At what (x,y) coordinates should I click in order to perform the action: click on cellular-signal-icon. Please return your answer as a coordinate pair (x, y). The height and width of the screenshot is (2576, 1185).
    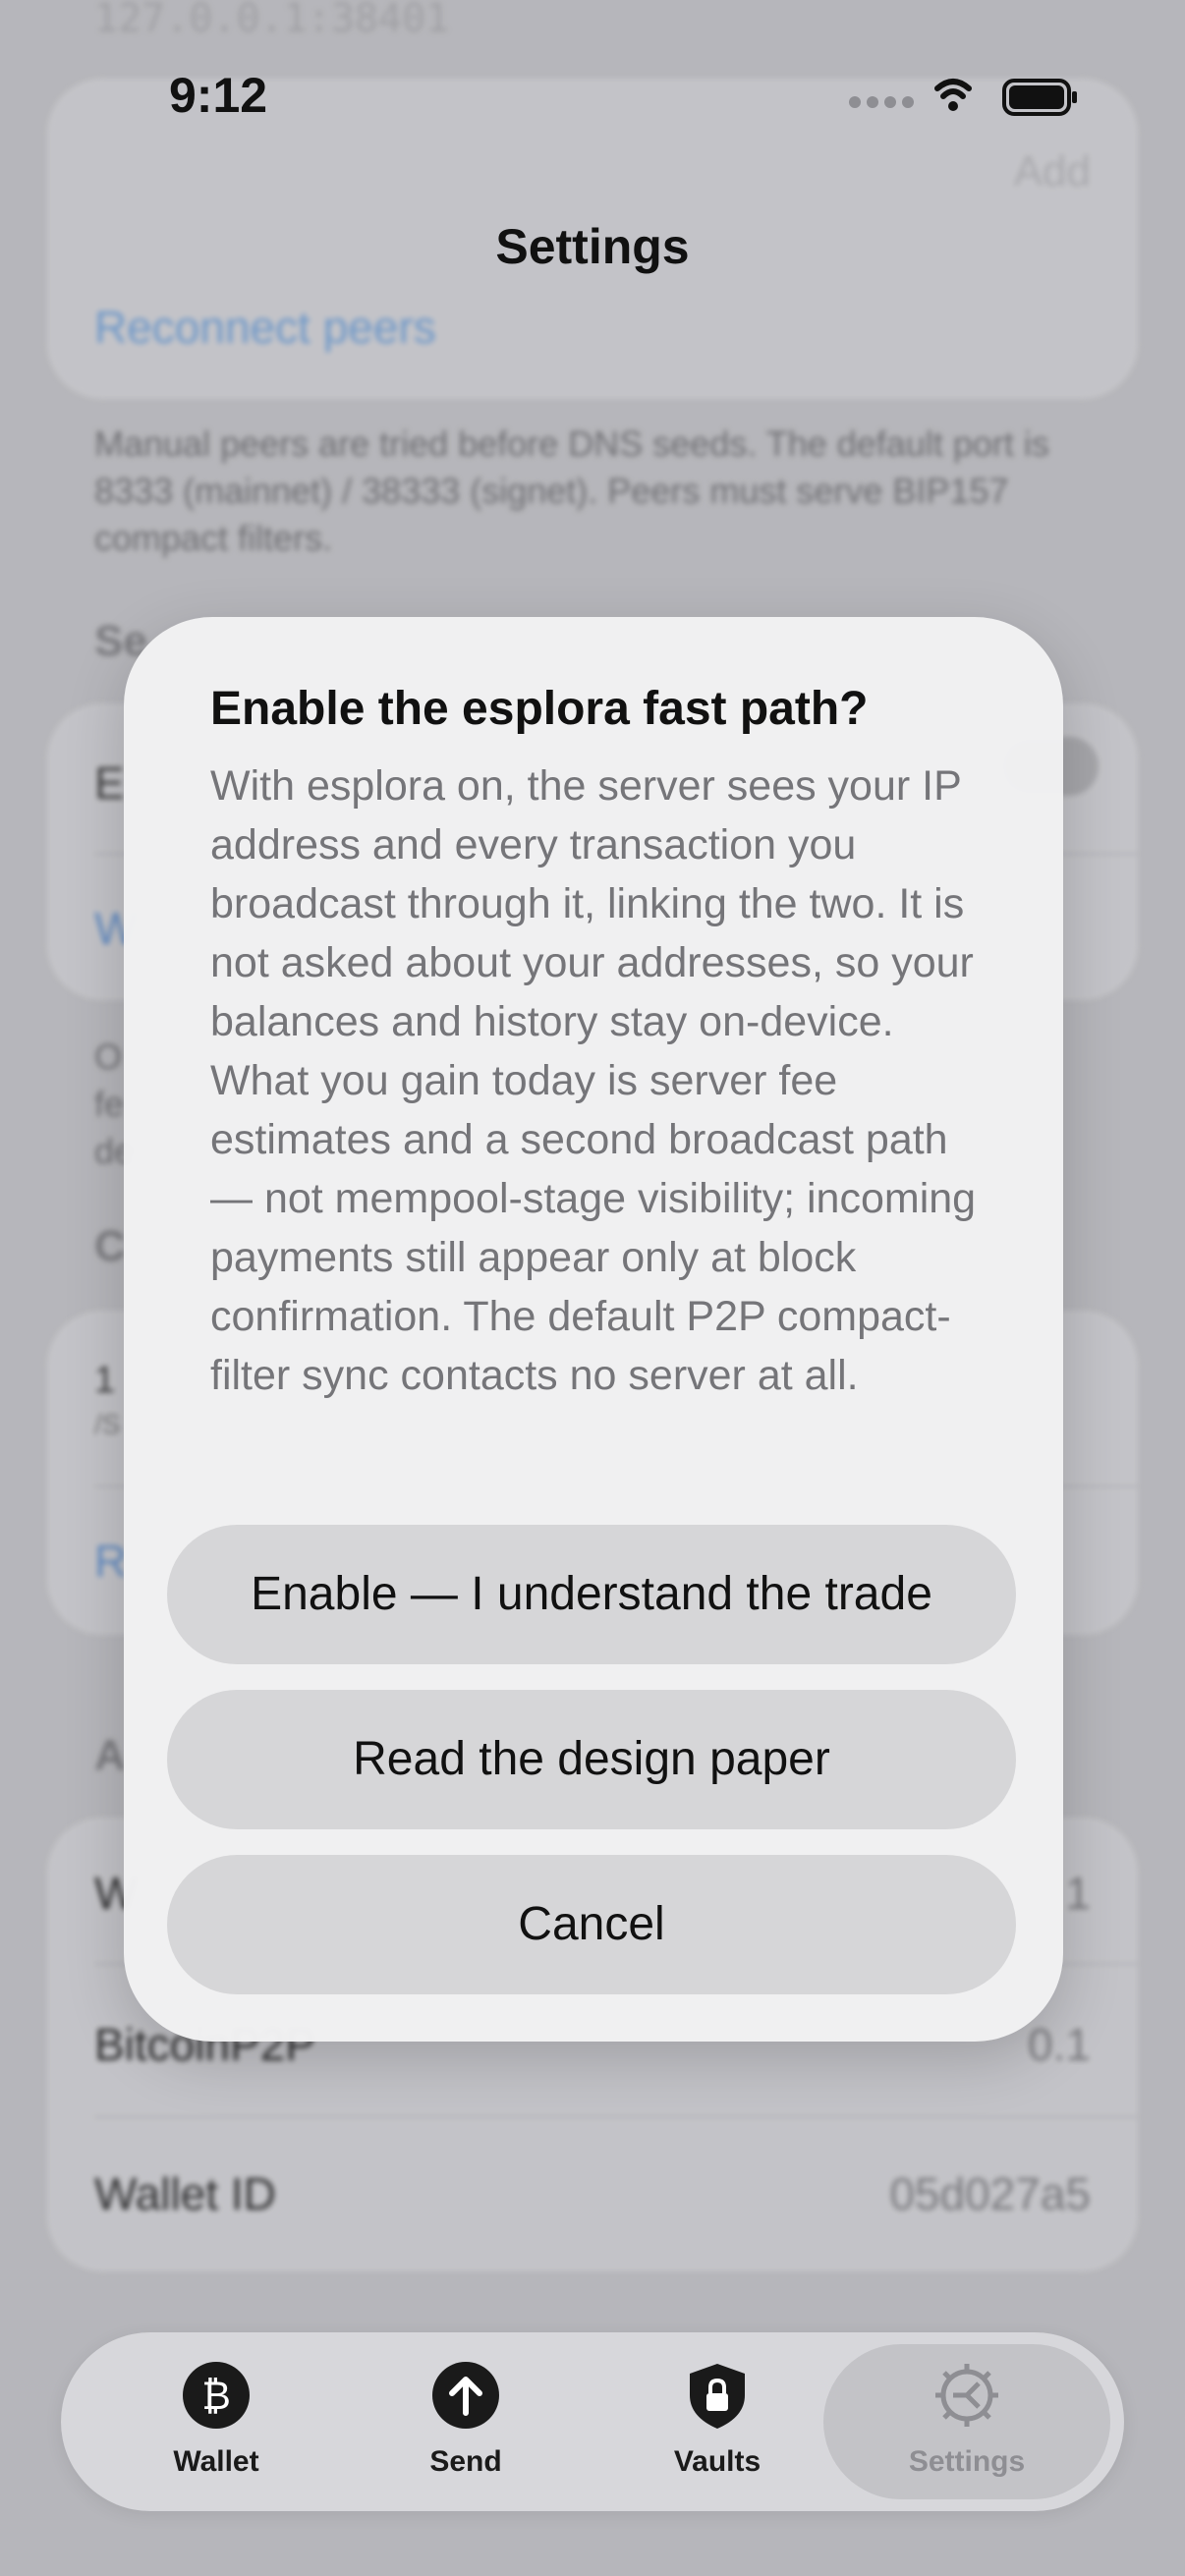
    Looking at the image, I should click on (881, 102).